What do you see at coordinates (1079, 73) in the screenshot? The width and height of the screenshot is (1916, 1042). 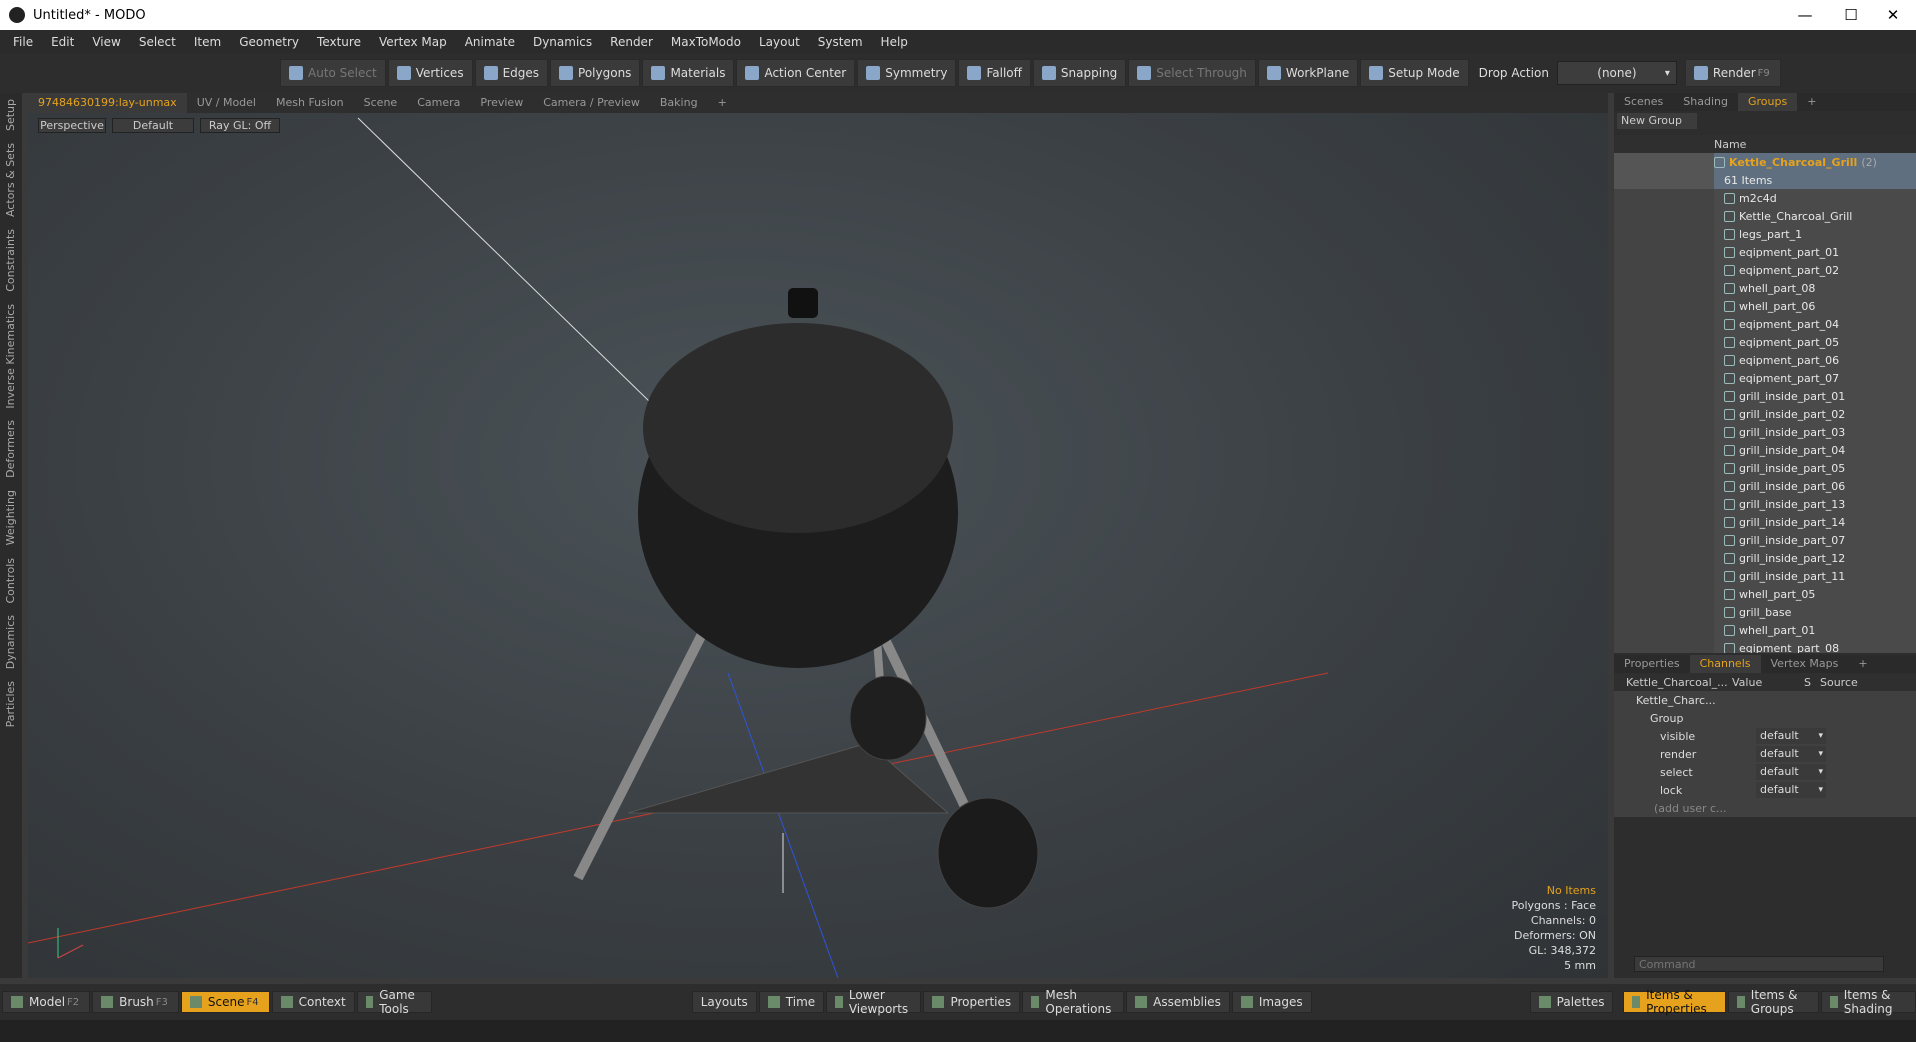 I see `snapping-button: Snapping` at bounding box center [1079, 73].